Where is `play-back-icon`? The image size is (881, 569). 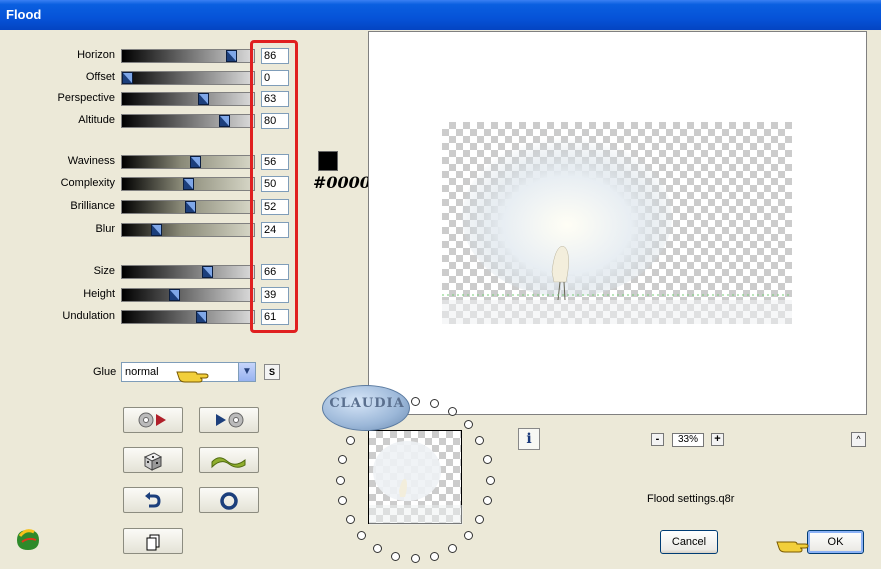
play-back-icon is located at coordinates (152, 420).